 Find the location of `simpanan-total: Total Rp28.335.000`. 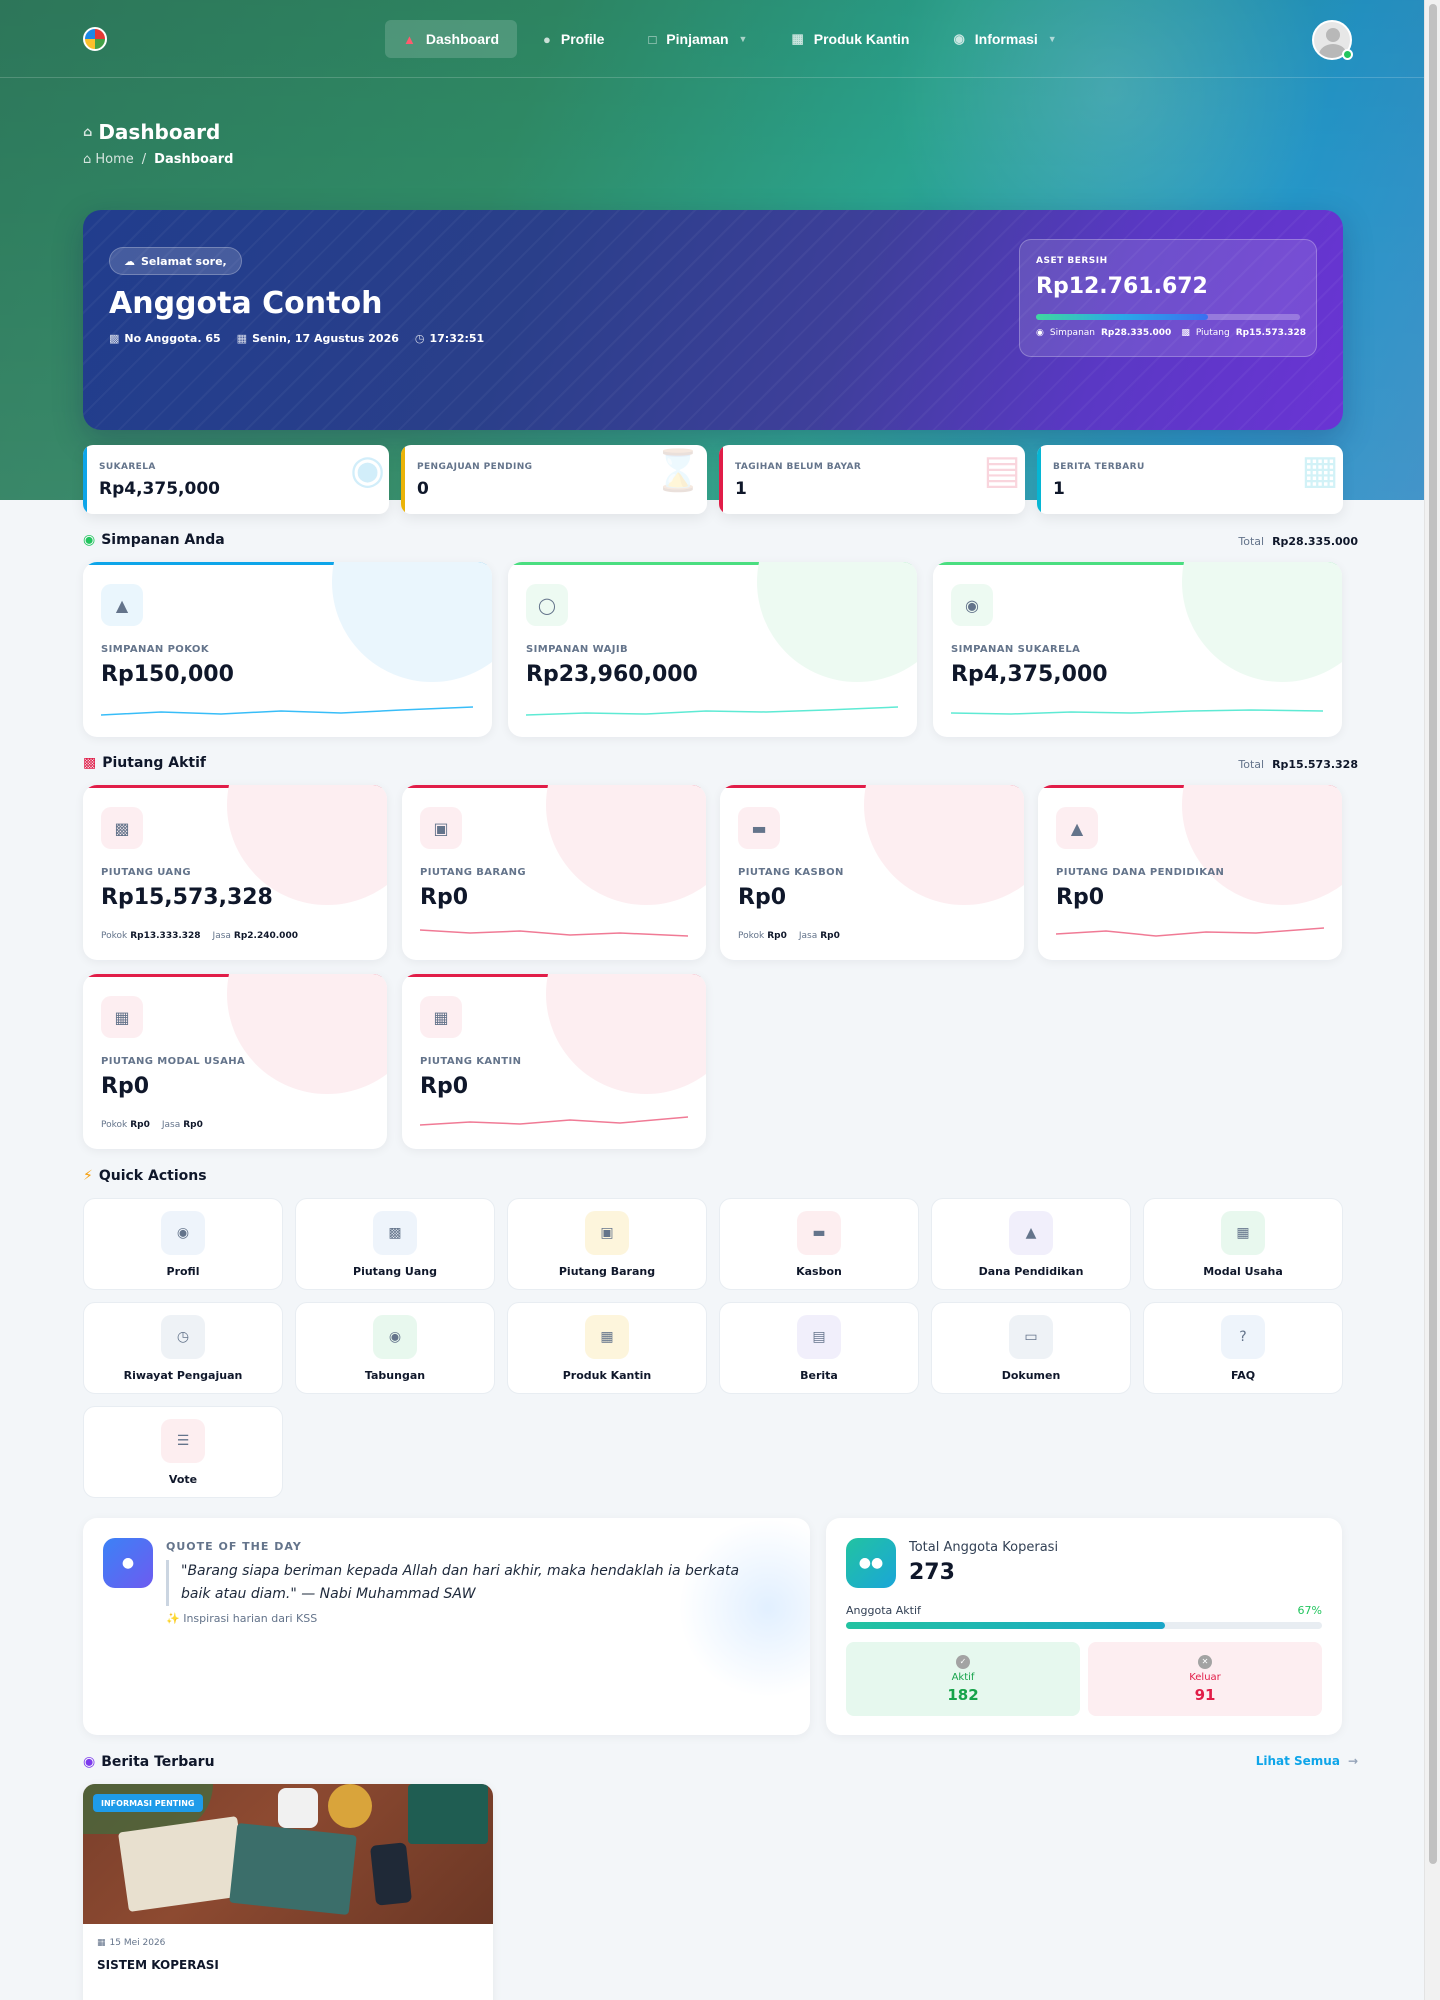

simpanan-total: Total Rp28.335.000 is located at coordinates (1298, 541).